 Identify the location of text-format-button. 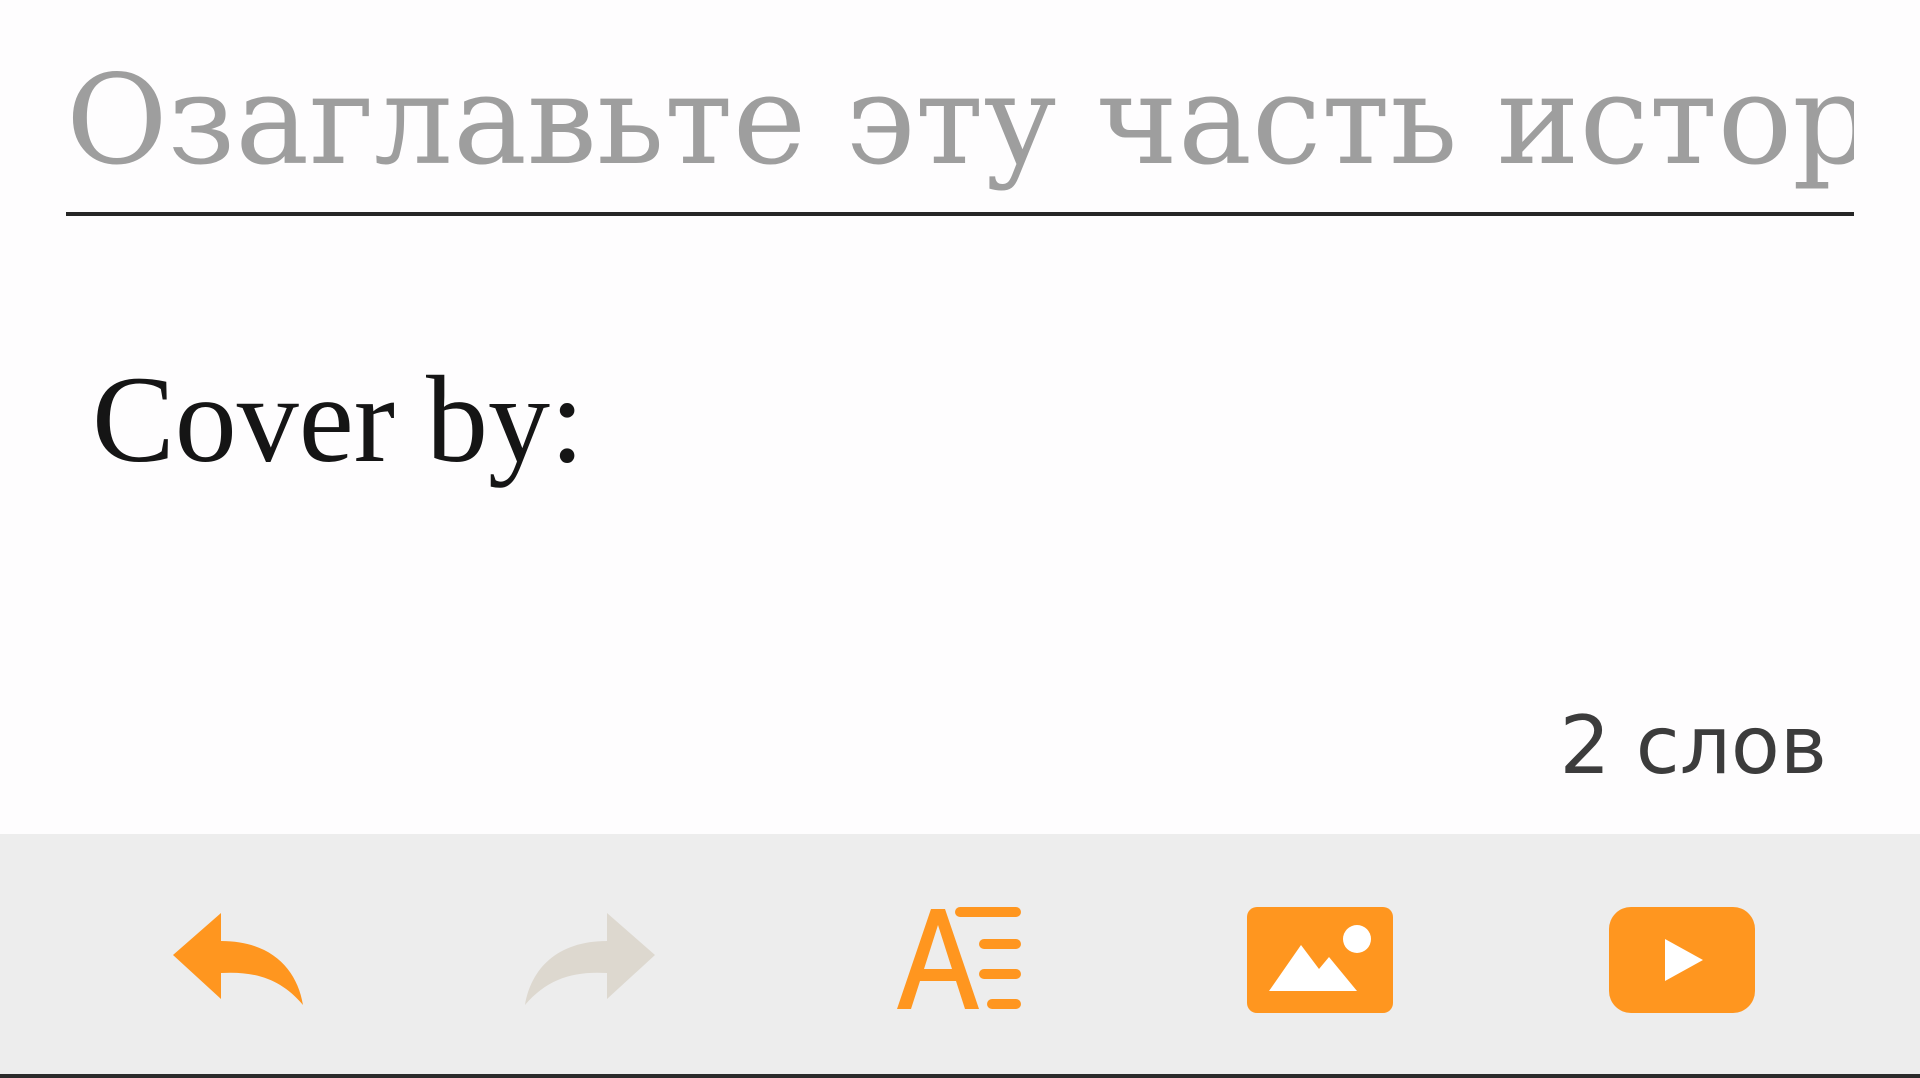
(958, 960).